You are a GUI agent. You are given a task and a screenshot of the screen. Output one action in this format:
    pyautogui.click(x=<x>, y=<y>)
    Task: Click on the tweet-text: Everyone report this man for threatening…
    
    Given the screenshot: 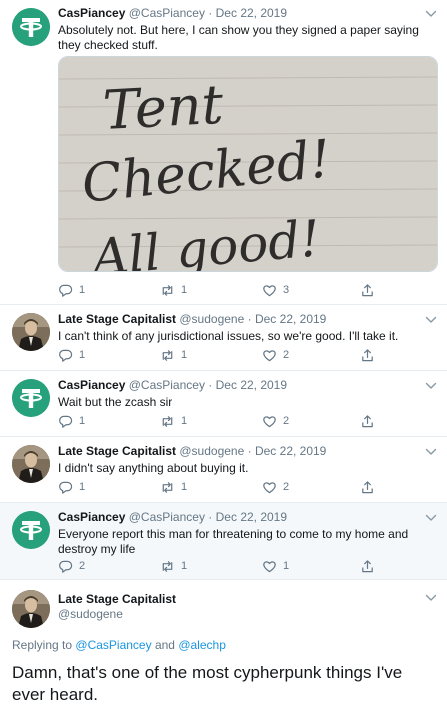 What is the action you would take?
    pyautogui.click(x=233, y=541)
    